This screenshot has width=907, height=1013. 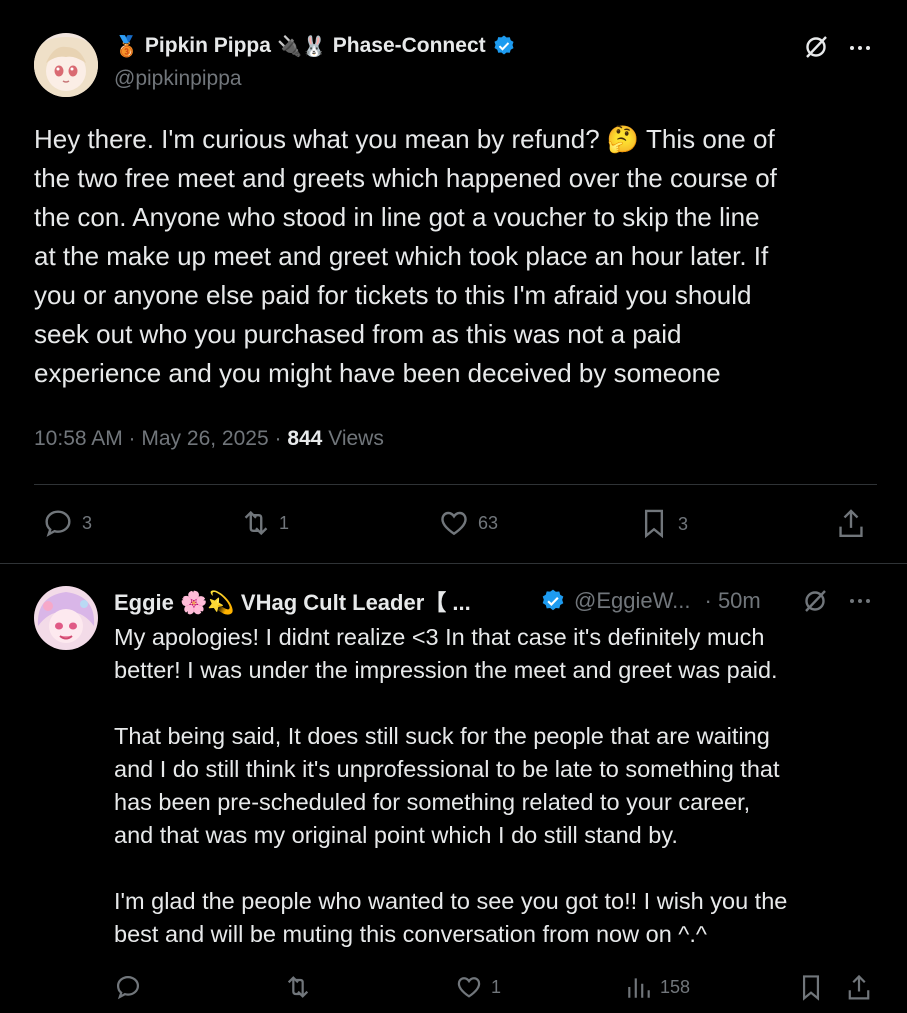 What do you see at coordinates (160, 438) in the screenshot?
I see `timestamp: 10:58 AM · May 26, 2025 ·` at bounding box center [160, 438].